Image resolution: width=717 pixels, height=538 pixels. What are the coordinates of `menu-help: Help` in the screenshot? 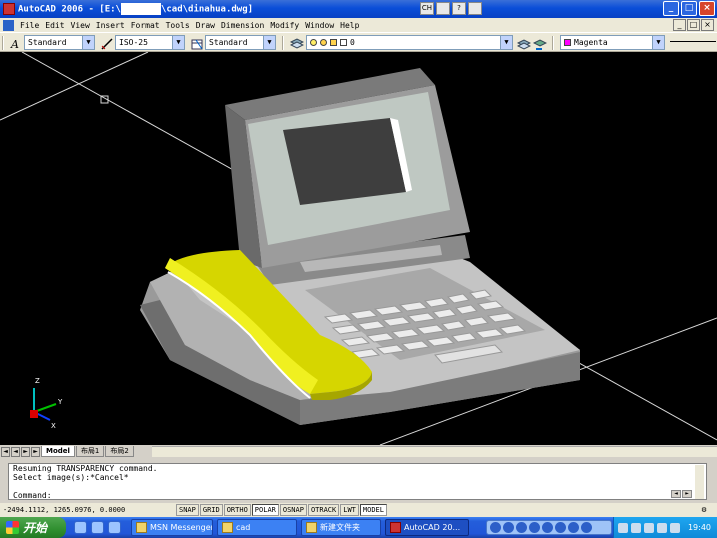 It's located at (349, 25).